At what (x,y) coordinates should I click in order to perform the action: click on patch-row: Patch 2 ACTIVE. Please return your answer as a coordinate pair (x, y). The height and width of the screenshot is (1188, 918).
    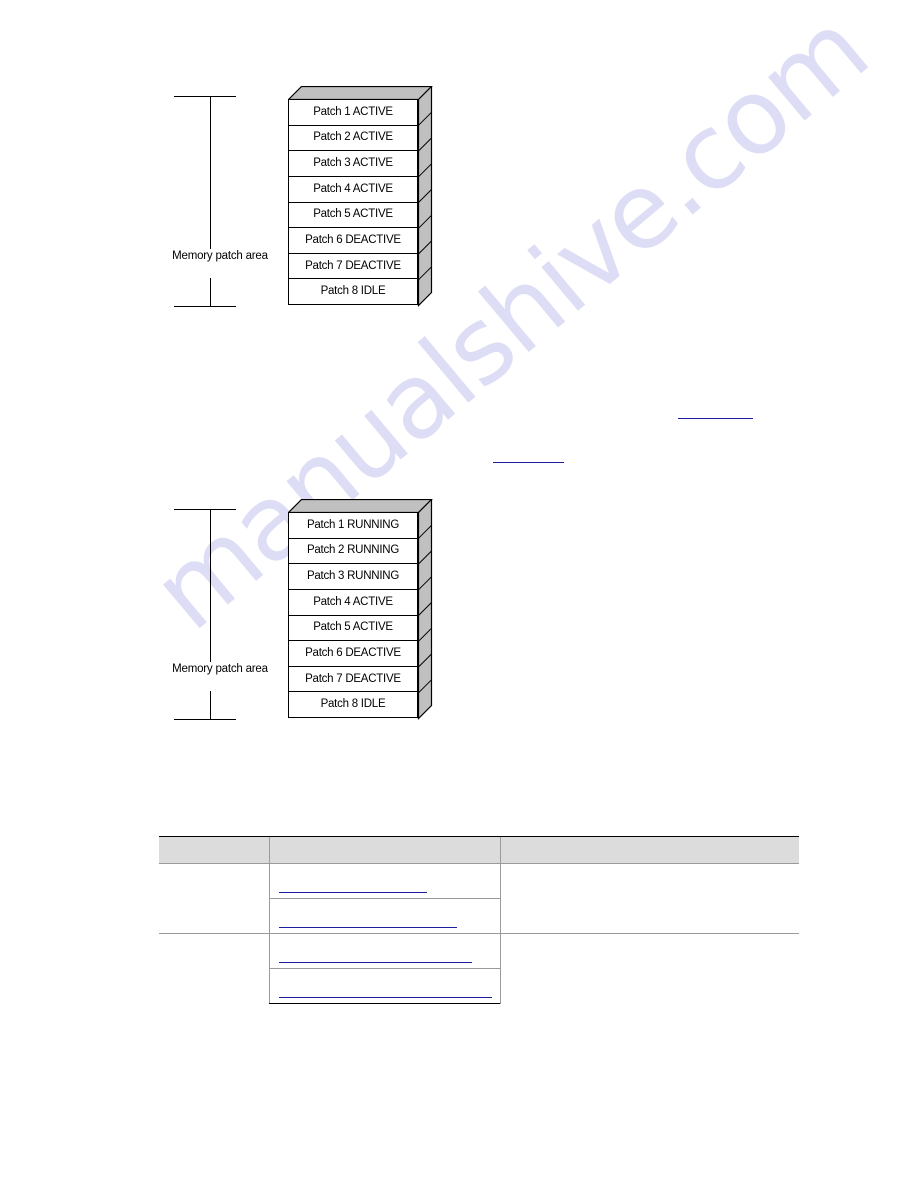
    Looking at the image, I should click on (353, 138).